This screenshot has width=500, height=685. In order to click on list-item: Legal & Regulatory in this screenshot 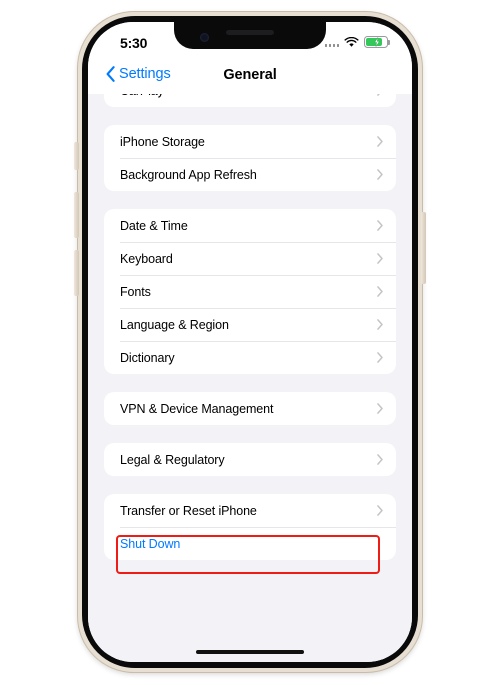, I will do `click(250, 459)`.